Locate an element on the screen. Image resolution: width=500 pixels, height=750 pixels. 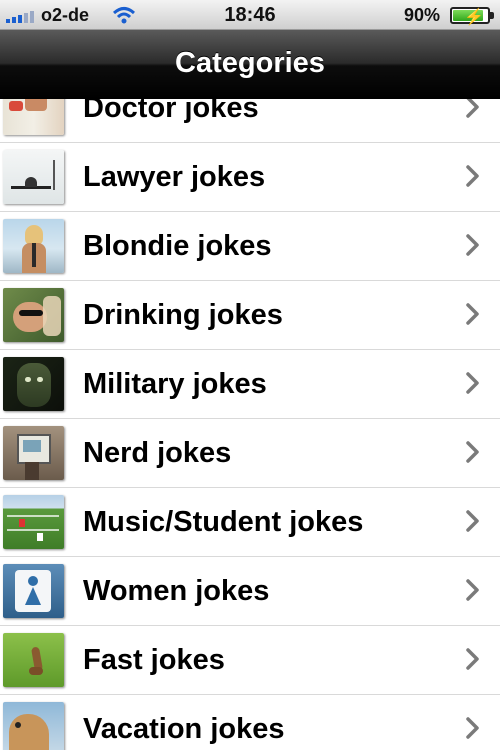
list-item-drinking-jokes: Drinking jokes is located at coordinates (250, 315).